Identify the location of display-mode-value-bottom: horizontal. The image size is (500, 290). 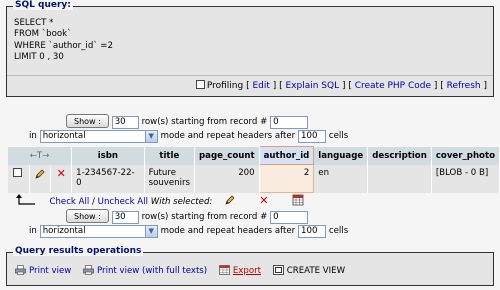
(64, 231).